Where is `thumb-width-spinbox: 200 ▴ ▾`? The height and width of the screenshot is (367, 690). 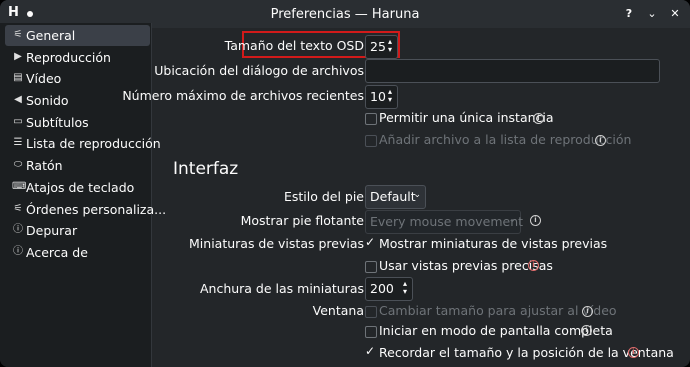 thumb-width-spinbox: 200 ▴ ▾ is located at coordinates (389, 289).